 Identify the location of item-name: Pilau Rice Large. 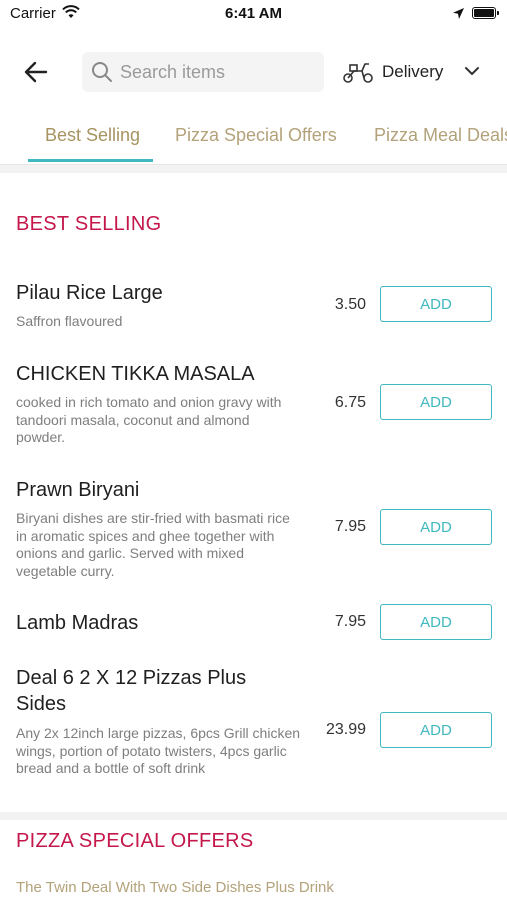
(89, 293).